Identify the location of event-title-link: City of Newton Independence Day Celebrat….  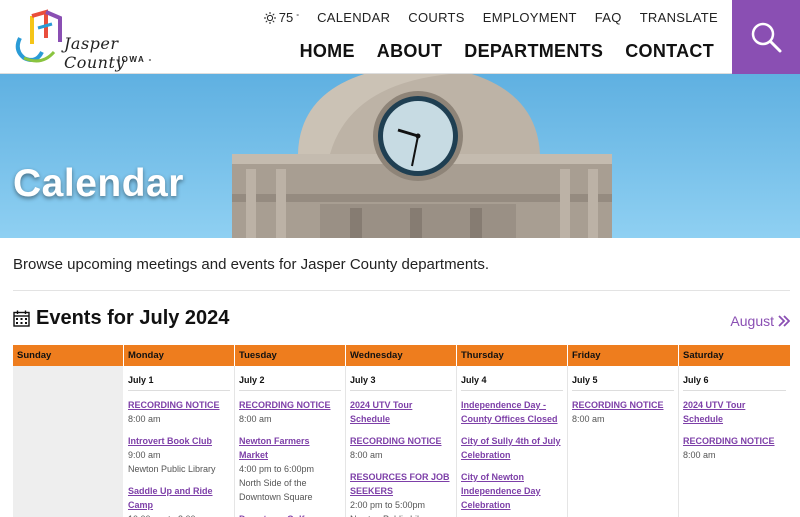
(512, 491).